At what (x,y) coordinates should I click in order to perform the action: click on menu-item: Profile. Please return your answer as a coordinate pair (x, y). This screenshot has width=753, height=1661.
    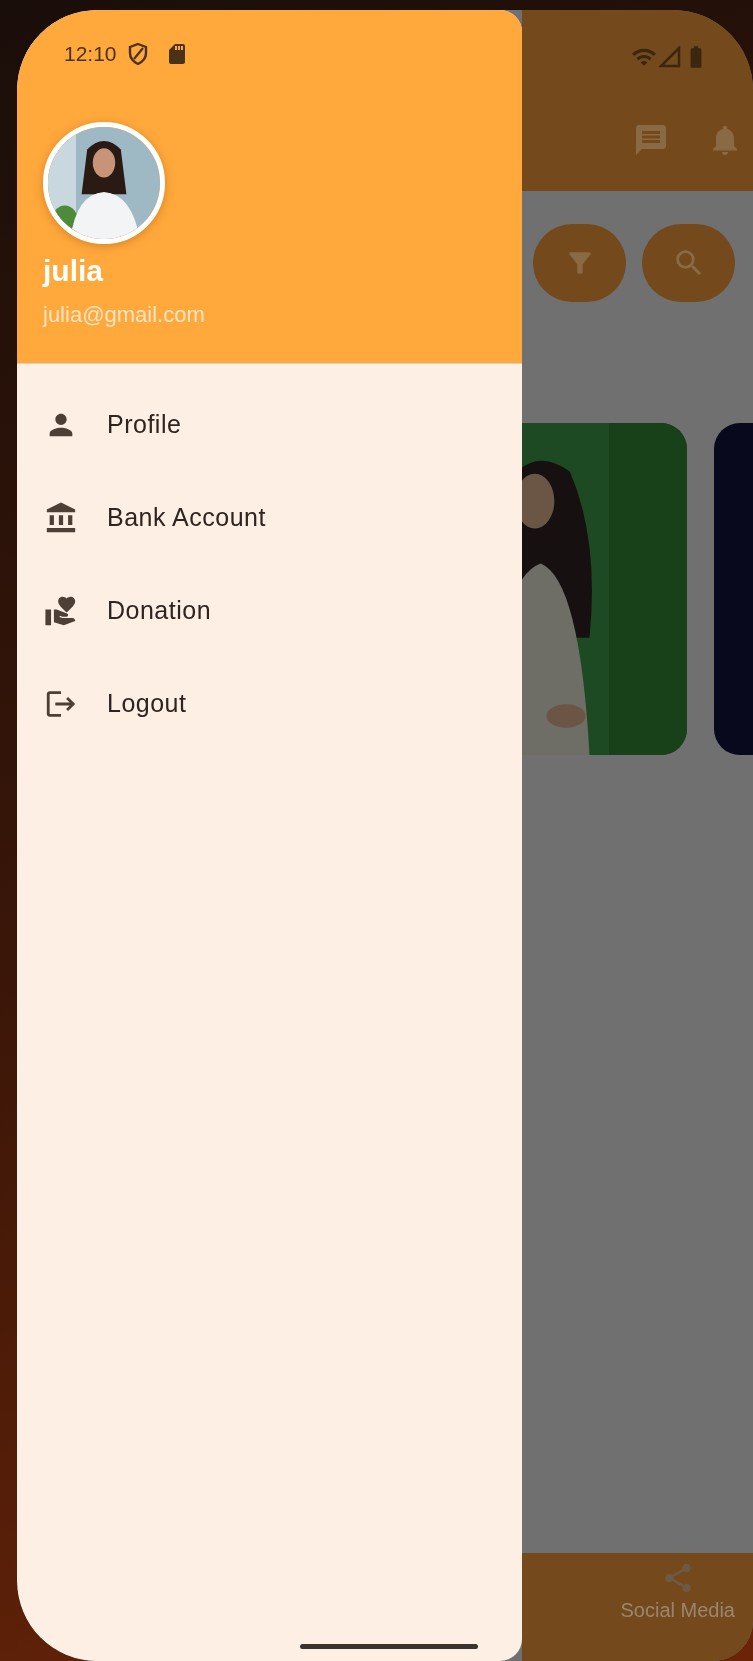
    Looking at the image, I should click on (144, 424).